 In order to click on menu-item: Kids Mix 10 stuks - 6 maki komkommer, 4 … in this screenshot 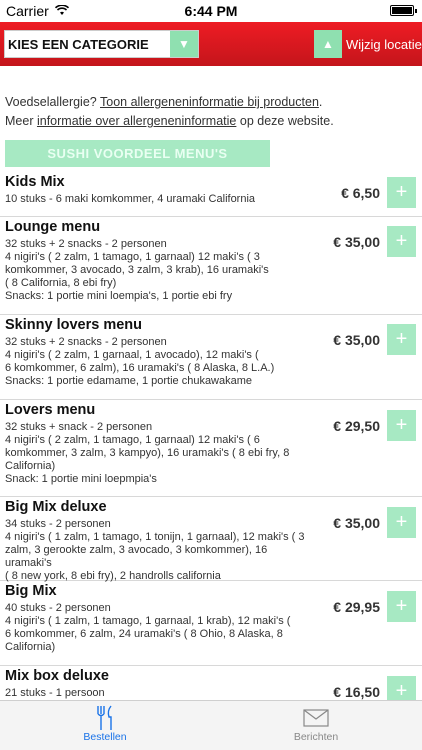, I will do `click(211, 194)`.